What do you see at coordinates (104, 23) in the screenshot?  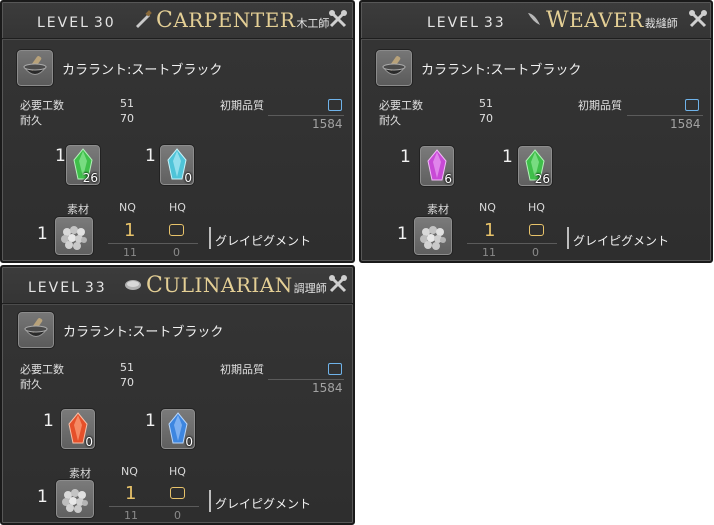 I see `level-number: 30` at bounding box center [104, 23].